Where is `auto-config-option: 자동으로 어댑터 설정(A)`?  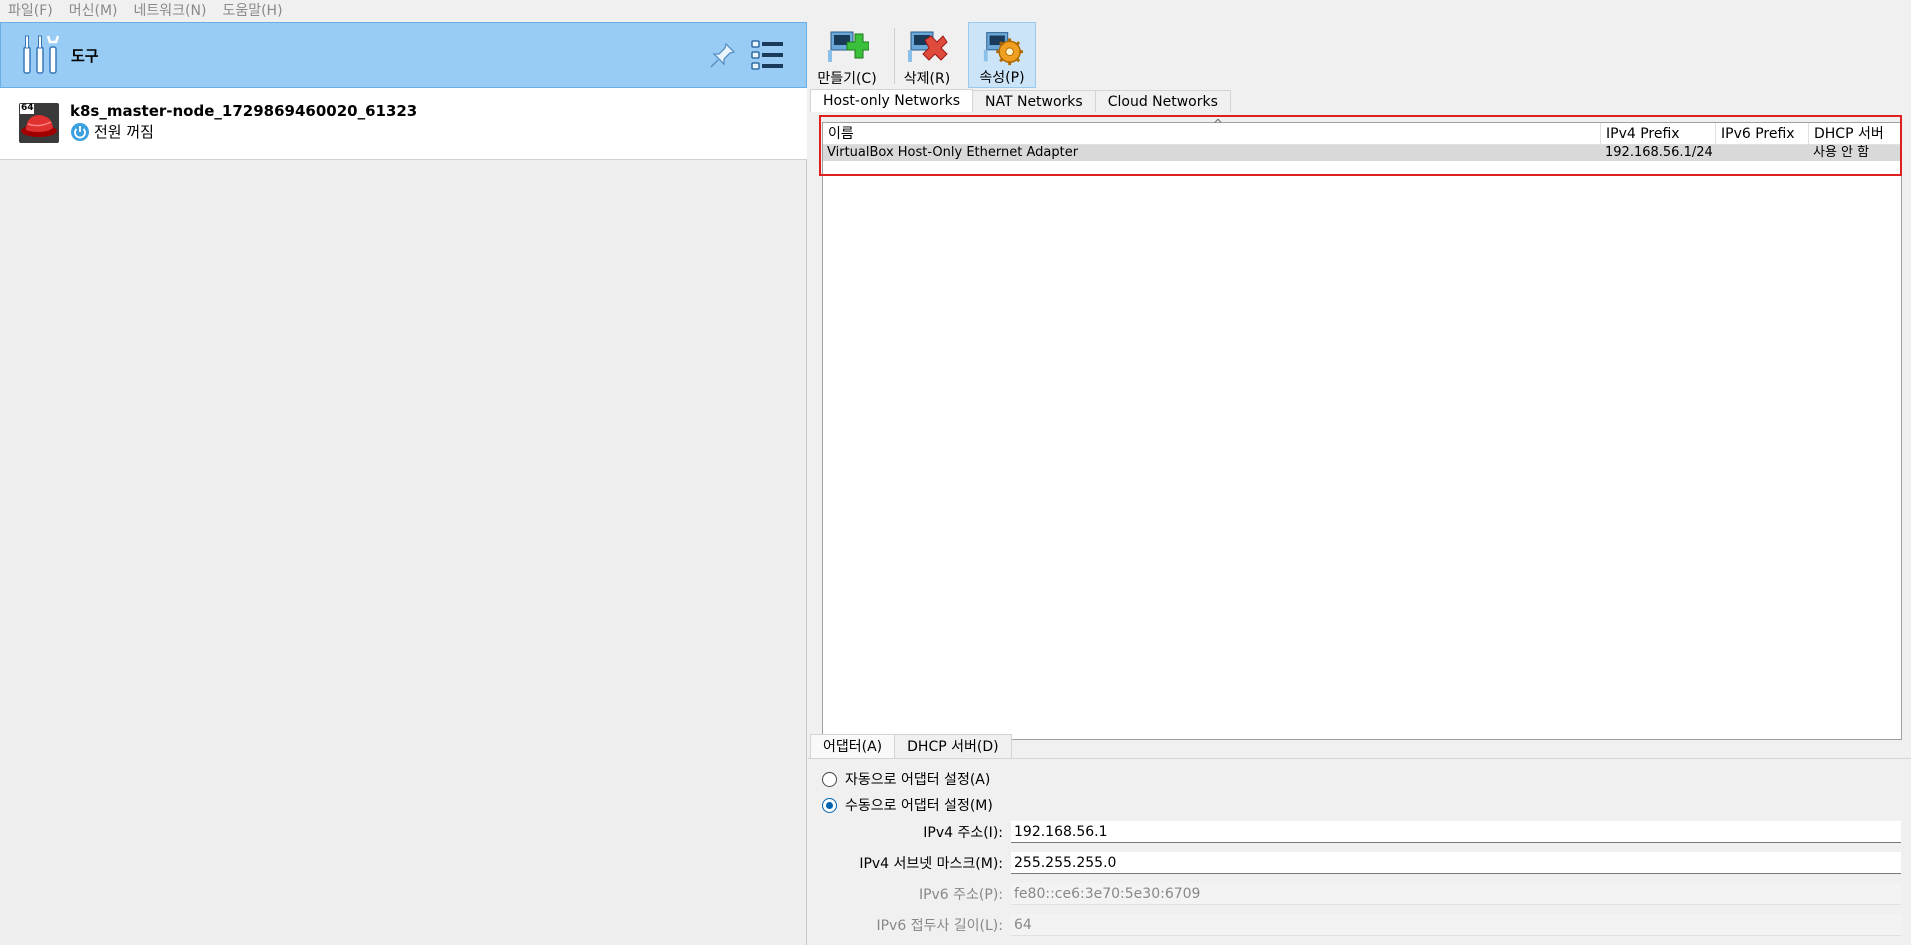
auto-config-option: 자동으로 어댑터 설정(A) is located at coordinates (906, 779).